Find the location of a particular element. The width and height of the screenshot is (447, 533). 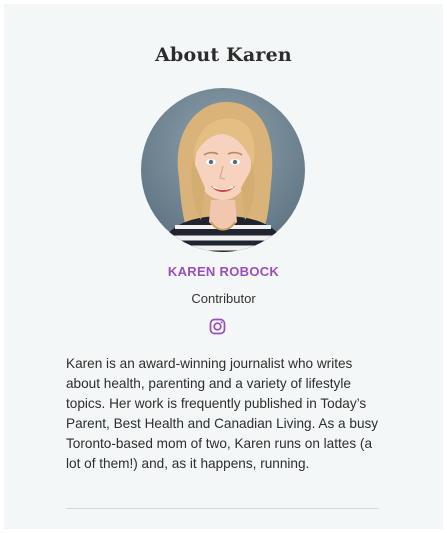

author-role: Contributor is located at coordinates (223, 298).